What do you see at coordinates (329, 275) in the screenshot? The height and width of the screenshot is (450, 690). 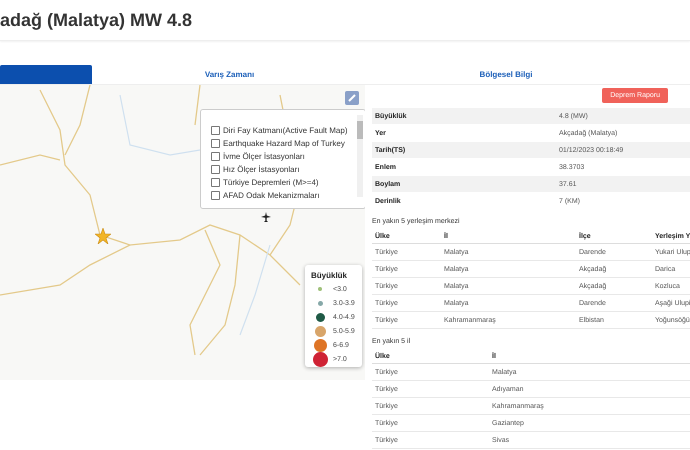 I see `legend-title: Büyüklük` at bounding box center [329, 275].